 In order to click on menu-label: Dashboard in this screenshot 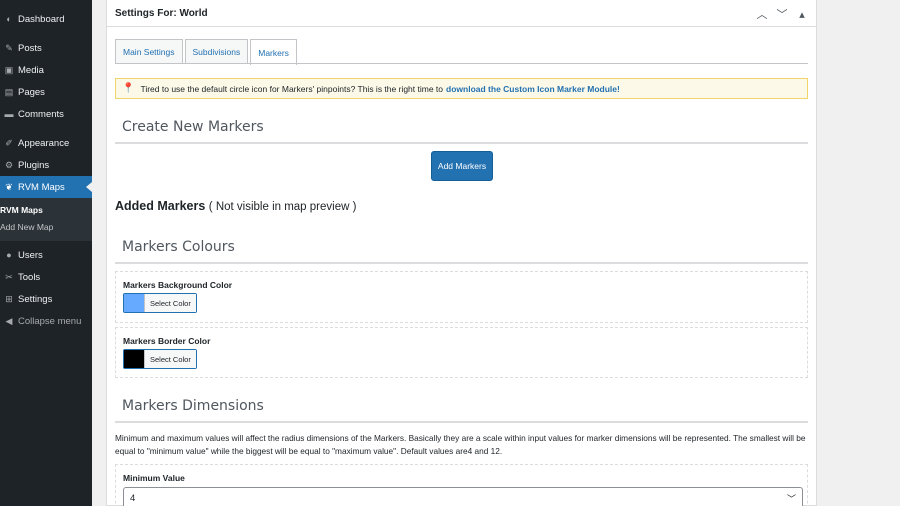, I will do `click(41, 19)`.